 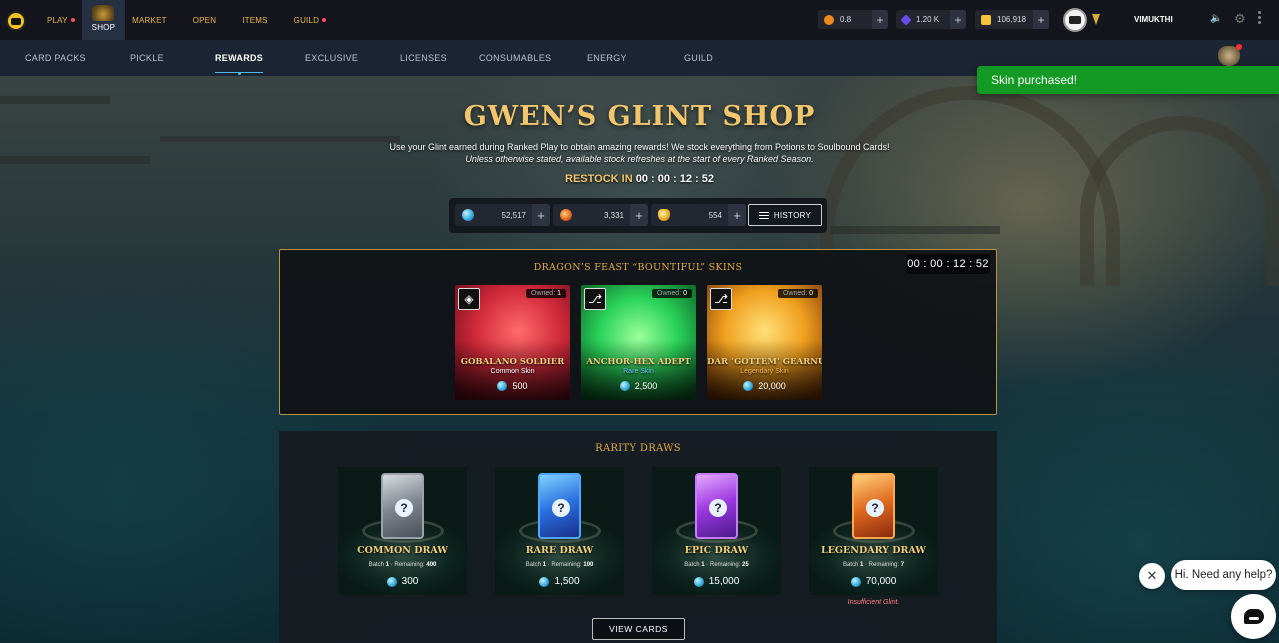 I want to click on coin-icon, so click(x=829, y=19).